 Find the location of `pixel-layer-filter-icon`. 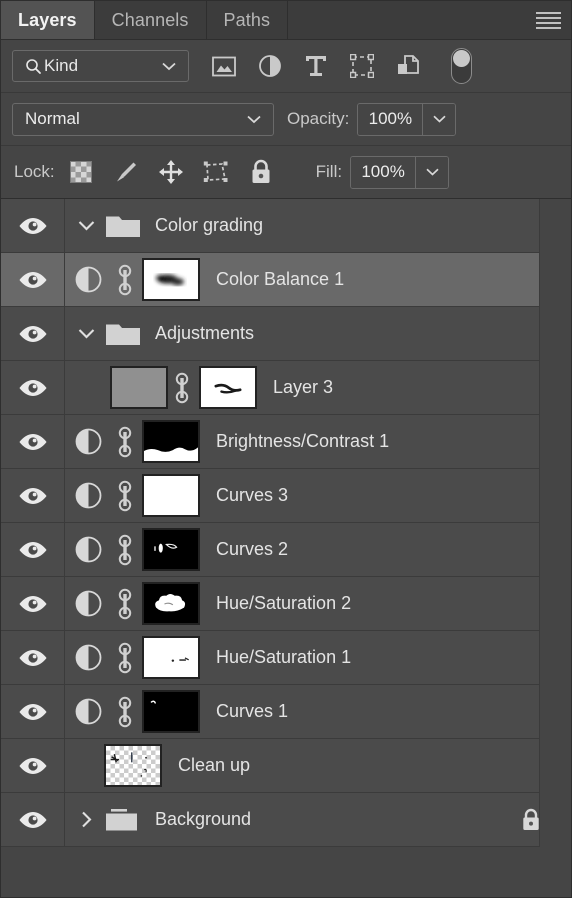

pixel-layer-filter-icon is located at coordinates (224, 66).